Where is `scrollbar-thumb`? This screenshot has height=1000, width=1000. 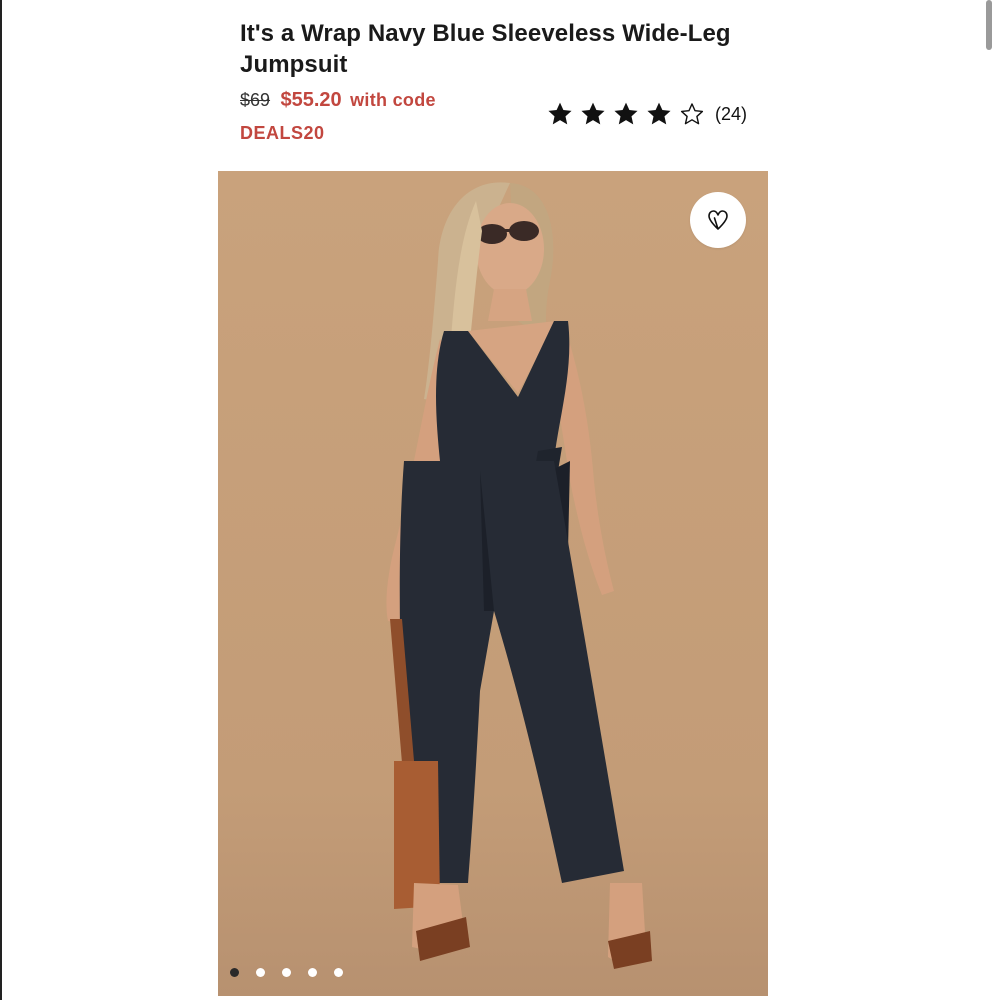
scrollbar-thumb is located at coordinates (989, 25).